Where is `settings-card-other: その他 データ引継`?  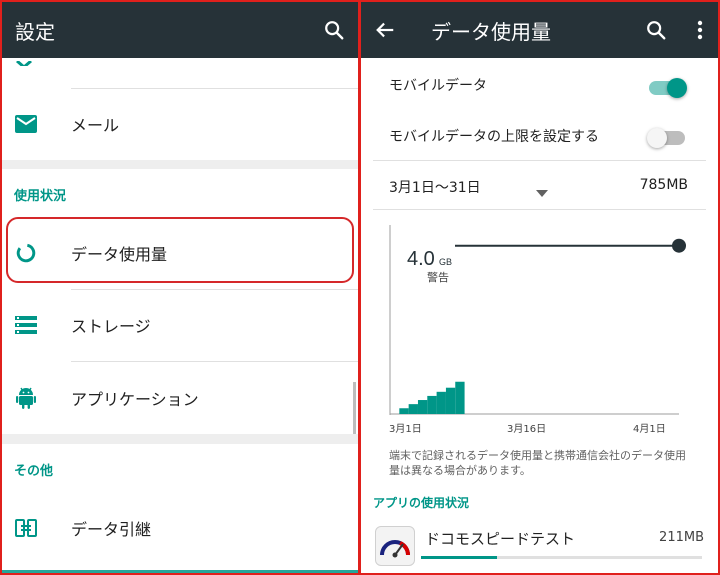 settings-card-other: その他 データ引継 is located at coordinates (180, 508).